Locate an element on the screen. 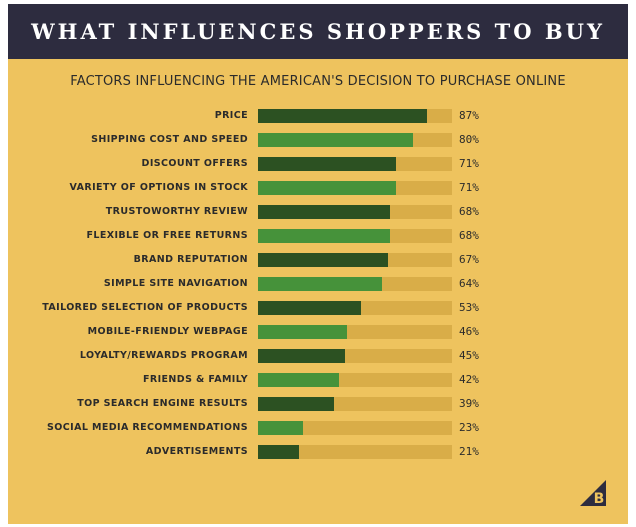 This screenshot has height=527, width=636. bar-label: DISCOUNT OFFERS is located at coordinates (194, 163).